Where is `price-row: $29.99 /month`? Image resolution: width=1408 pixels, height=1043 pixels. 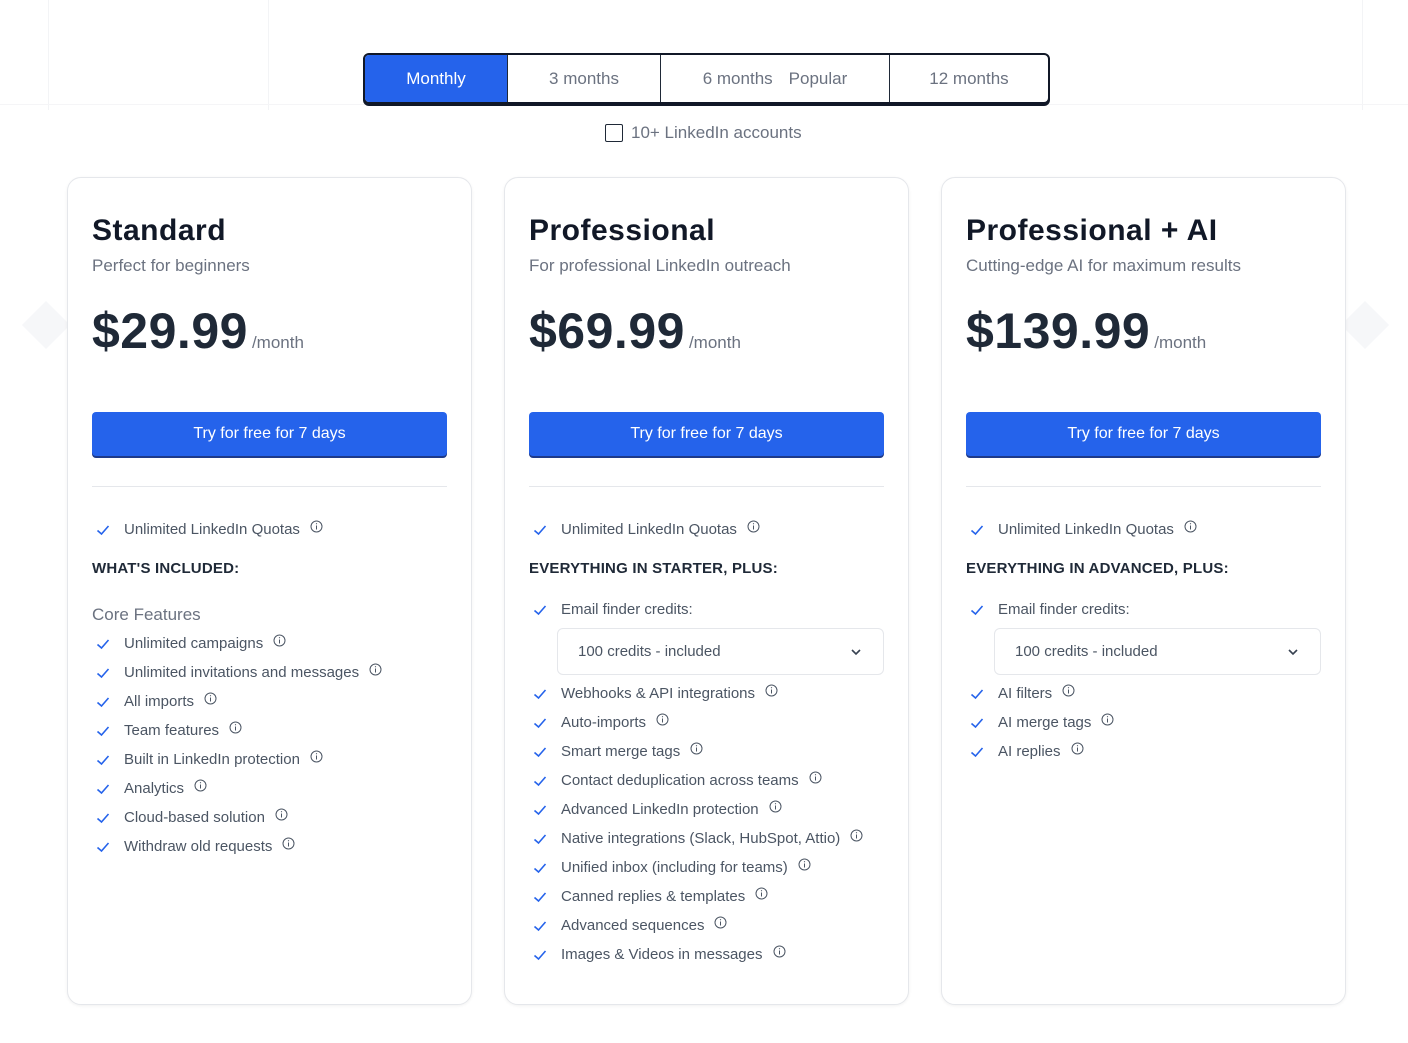
price-row: $29.99 /month is located at coordinates (269, 331).